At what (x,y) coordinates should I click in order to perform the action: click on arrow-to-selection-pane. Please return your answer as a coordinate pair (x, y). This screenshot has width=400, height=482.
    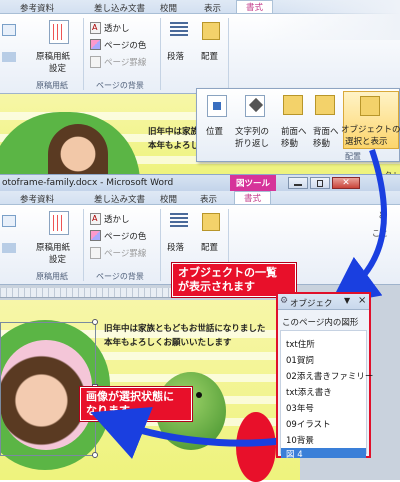
    Looking at the image, I should click on (358, 227).